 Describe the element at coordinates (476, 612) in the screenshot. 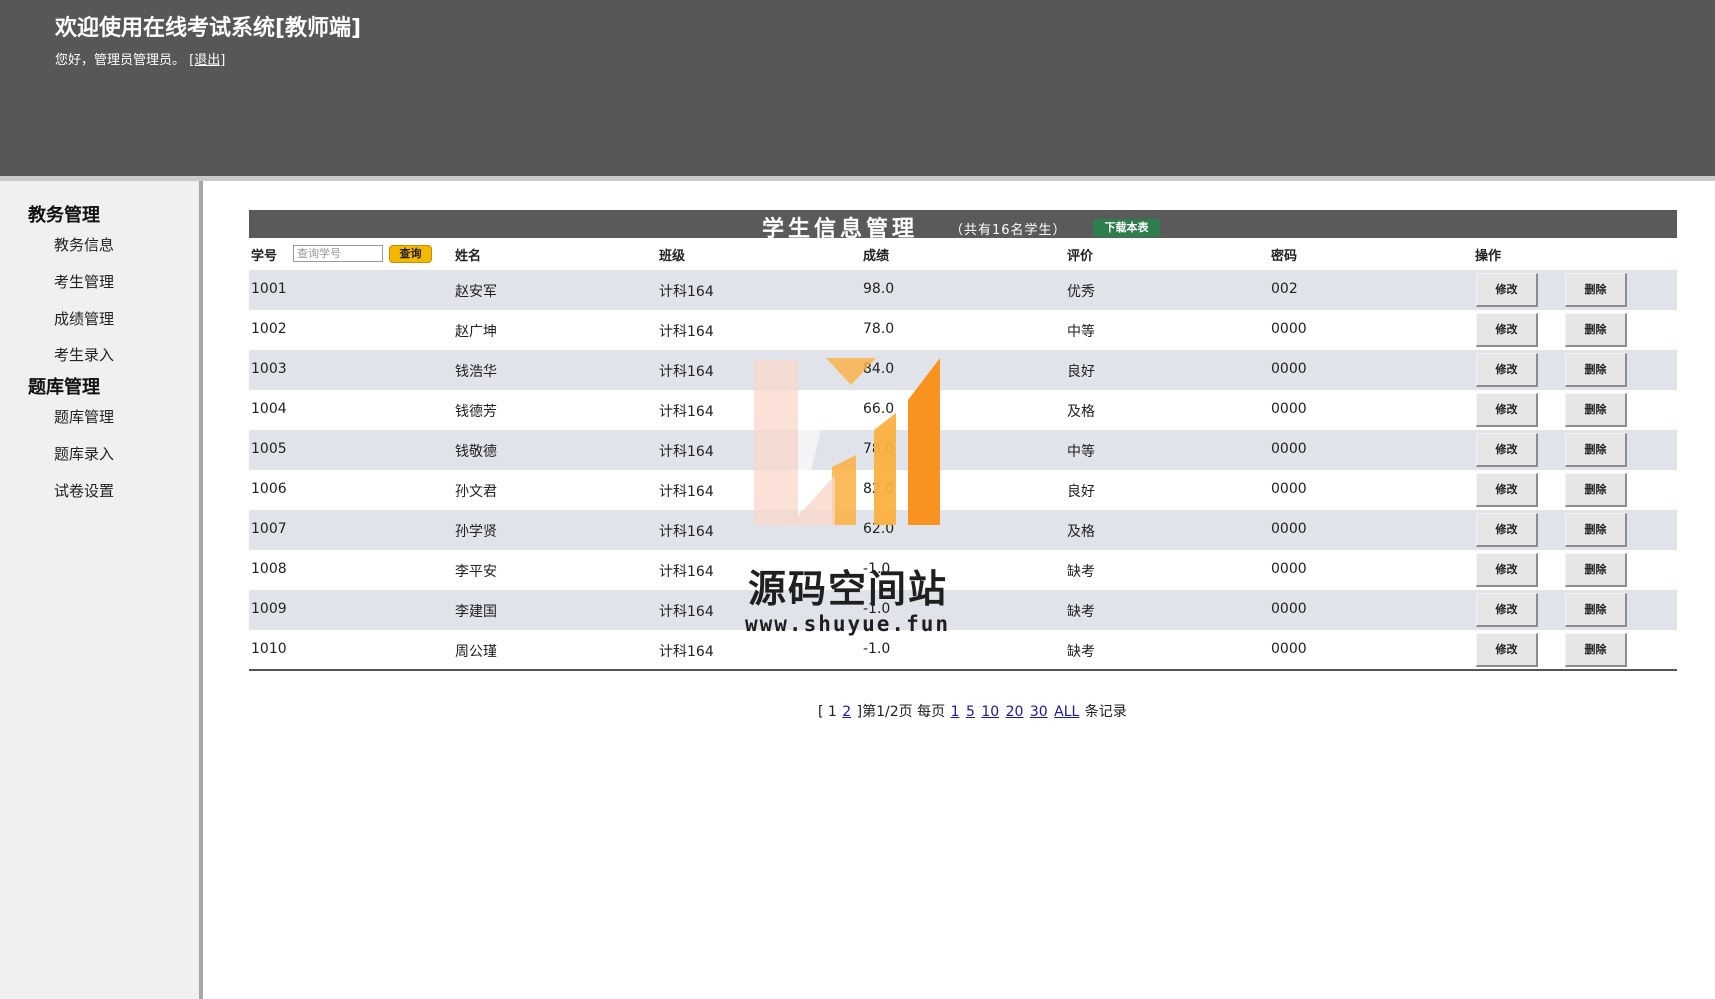

I see `cell-name: 李建国` at that location.